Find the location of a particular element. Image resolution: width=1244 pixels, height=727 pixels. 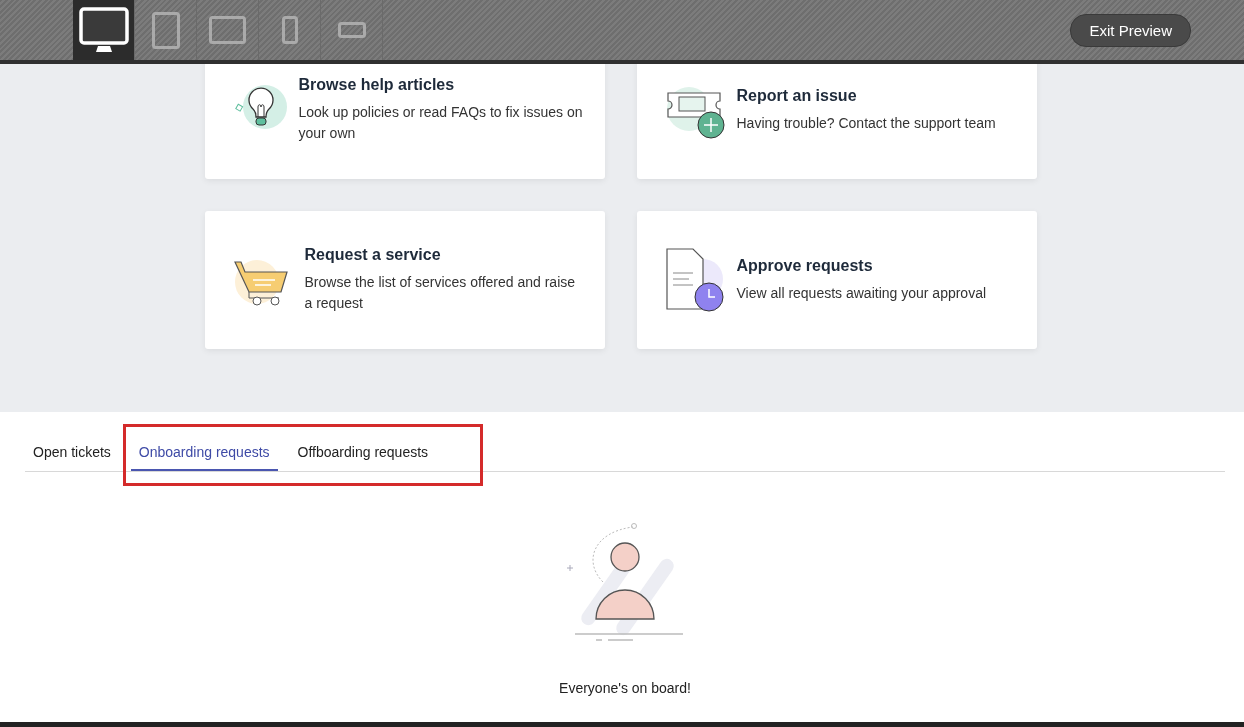

document-clock-icon is located at coordinates (695, 280).